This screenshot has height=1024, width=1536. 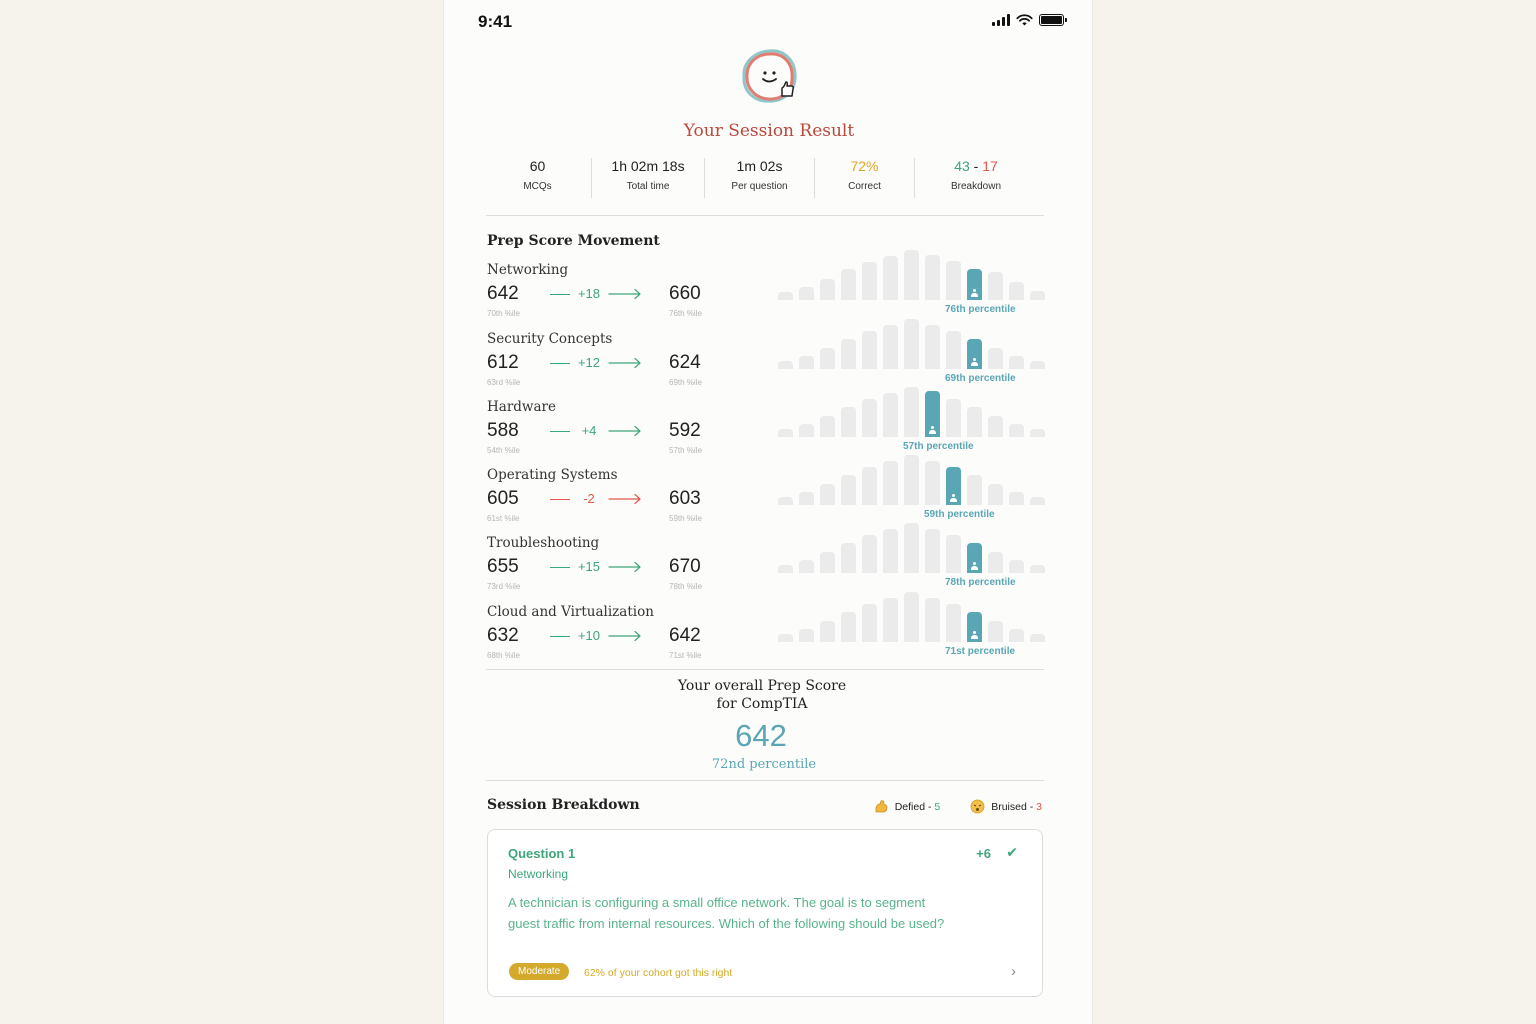 What do you see at coordinates (685, 655) in the screenshot?
I see `percentile-after: 71st %ile` at bounding box center [685, 655].